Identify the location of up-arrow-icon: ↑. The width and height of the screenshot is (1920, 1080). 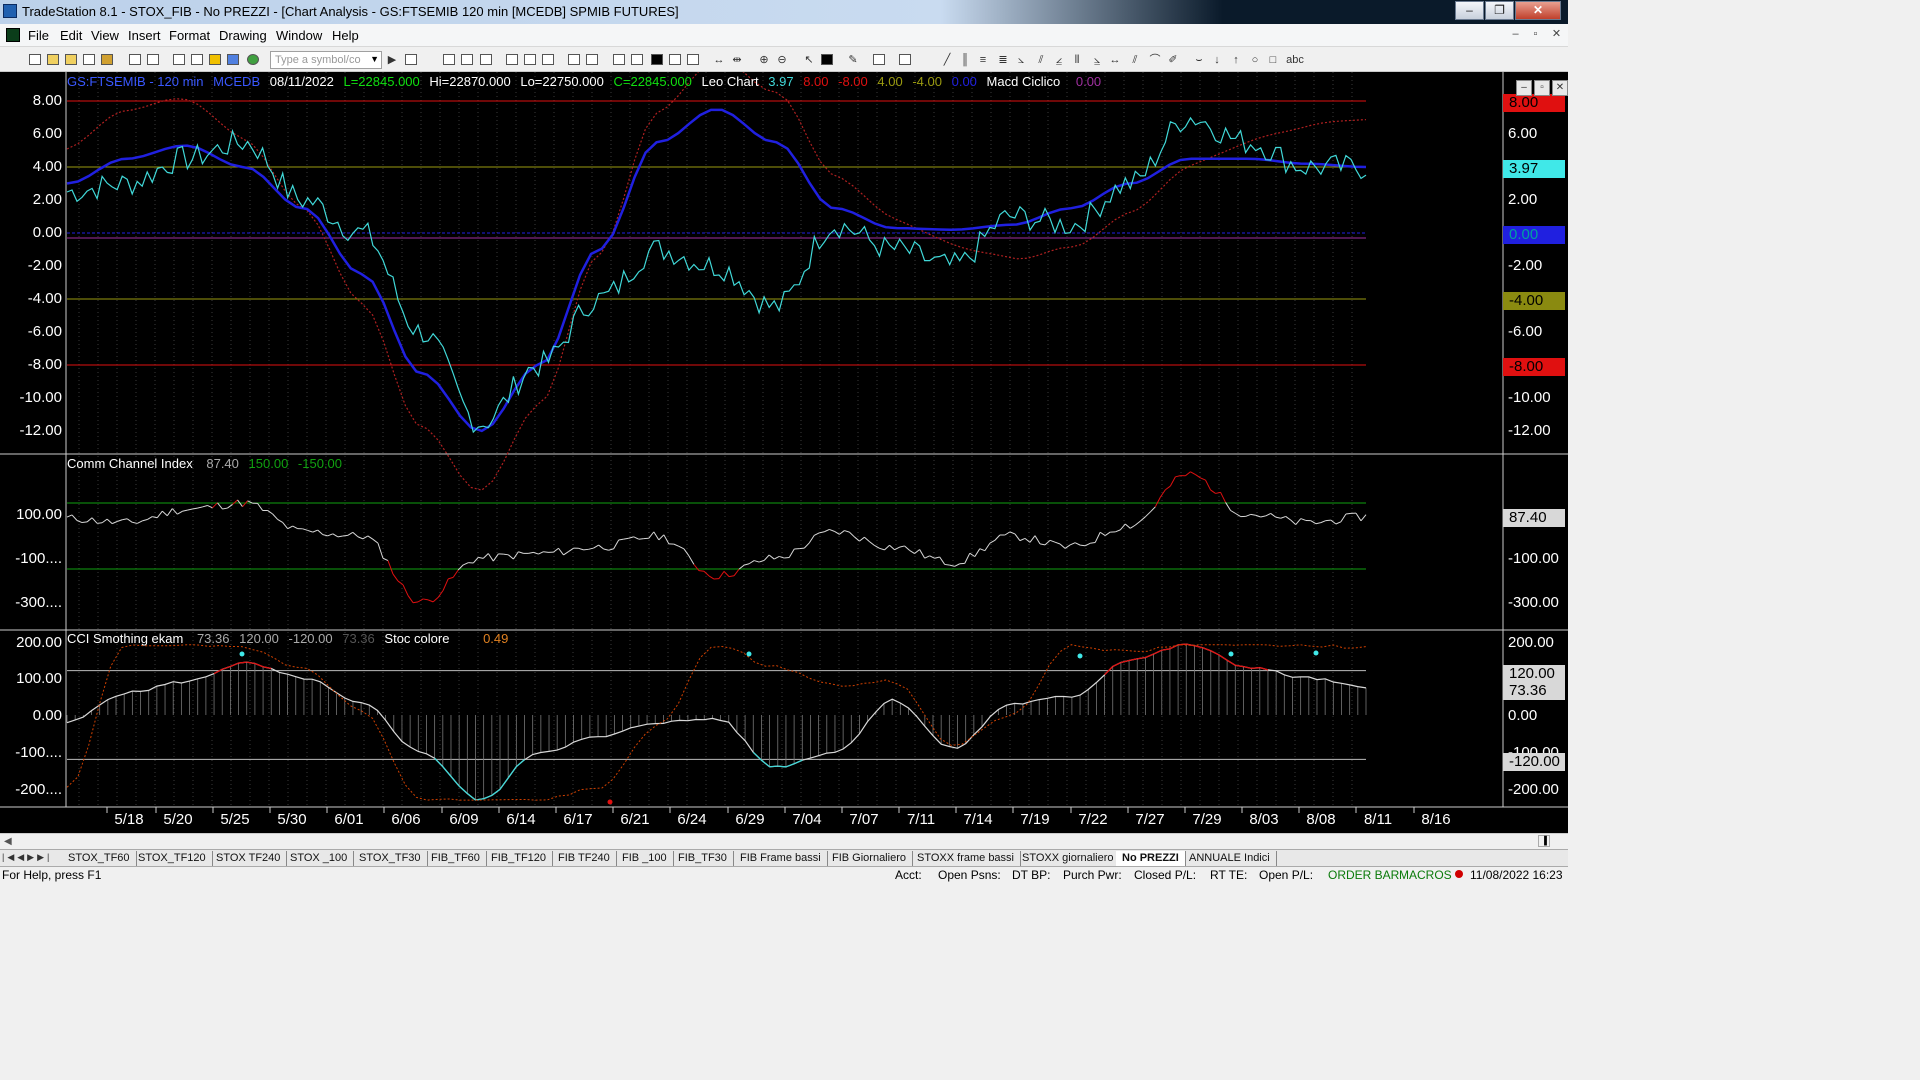
(1236, 60).